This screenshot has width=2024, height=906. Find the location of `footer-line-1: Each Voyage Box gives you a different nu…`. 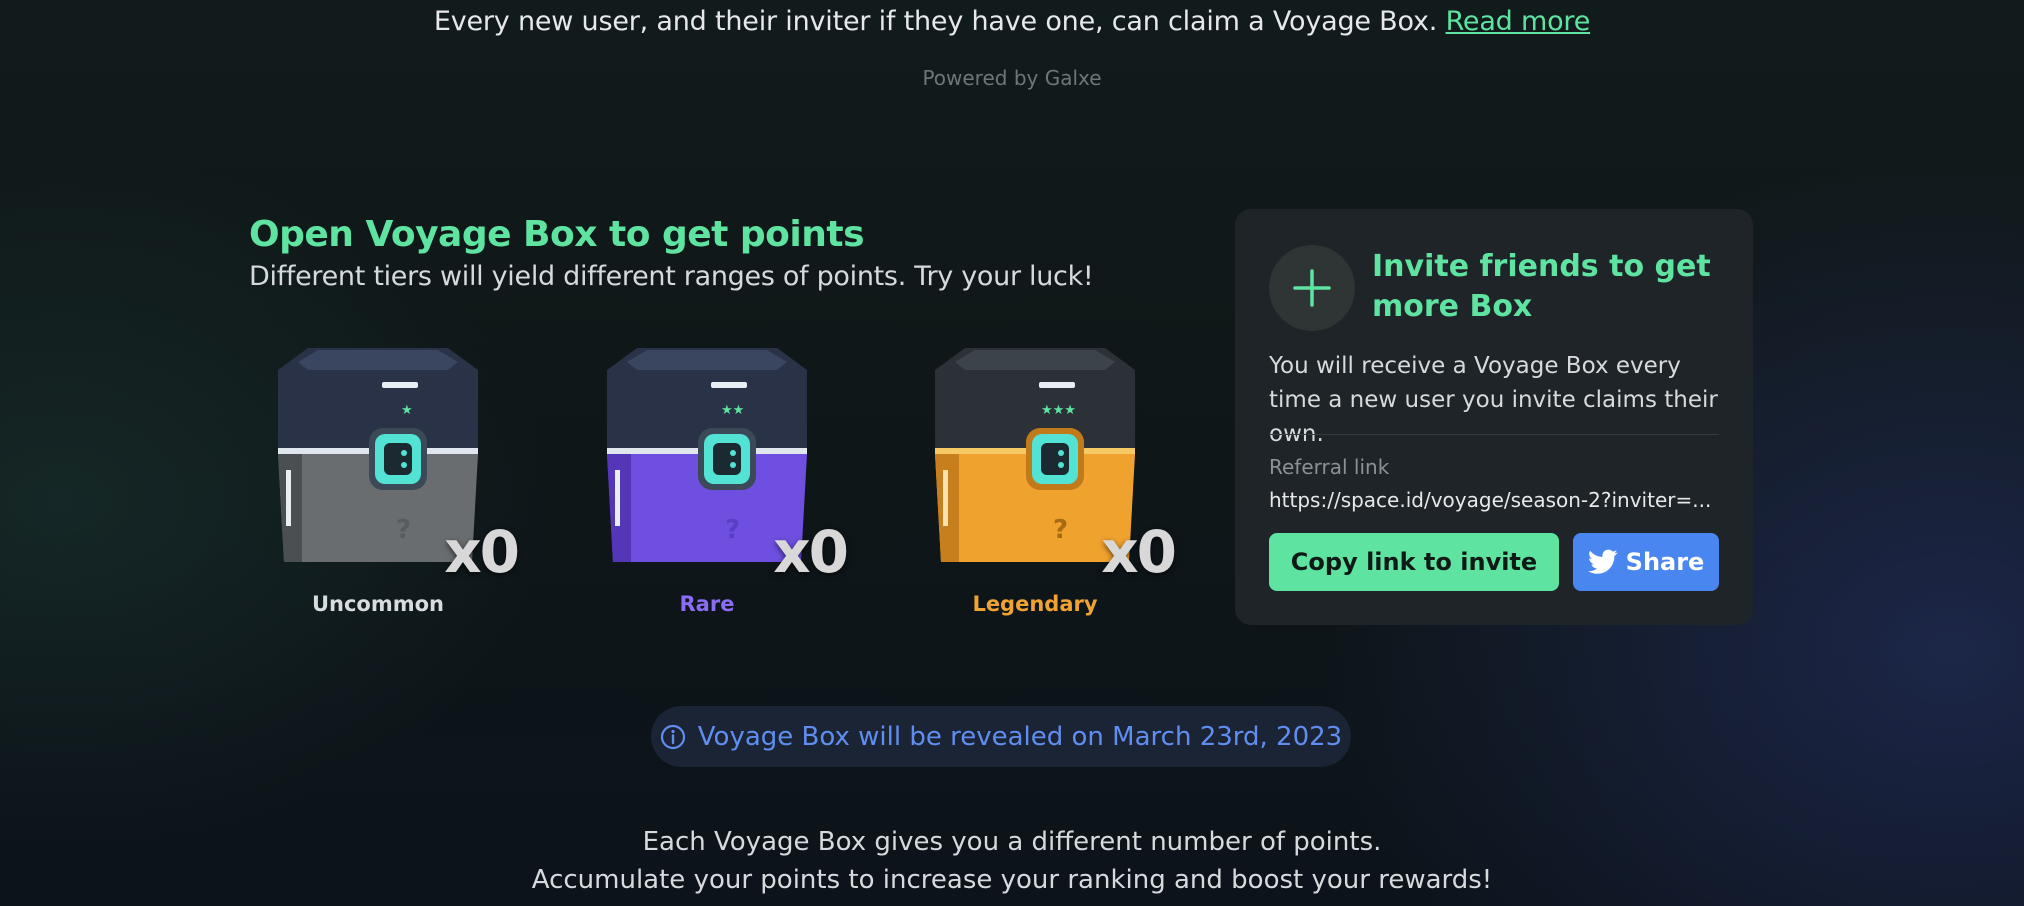

footer-line-1: Each Voyage Box gives you a different nu… is located at coordinates (1012, 842).